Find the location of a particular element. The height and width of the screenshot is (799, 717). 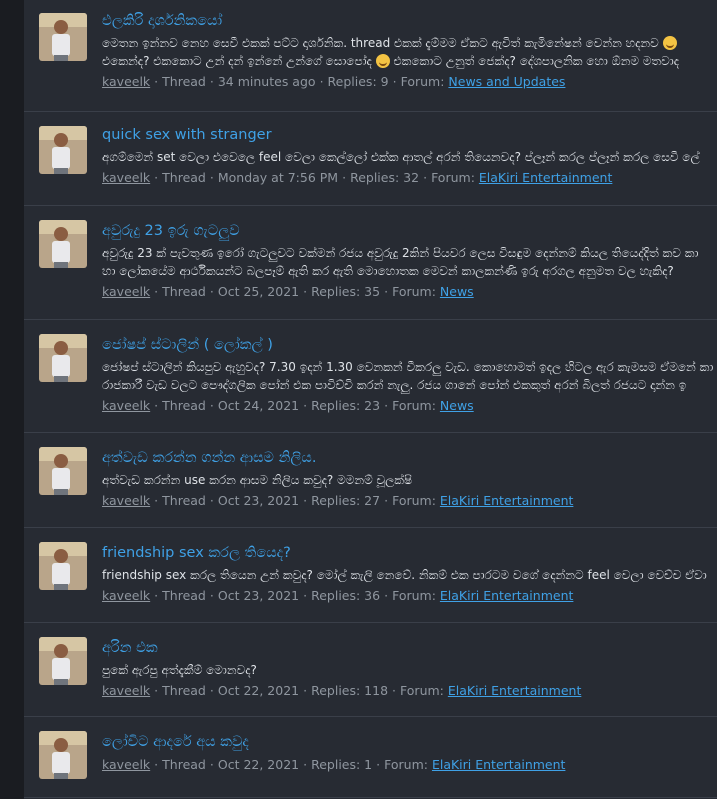

post-time: Monday at 7:56 PM is located at coordinates (278, 177).